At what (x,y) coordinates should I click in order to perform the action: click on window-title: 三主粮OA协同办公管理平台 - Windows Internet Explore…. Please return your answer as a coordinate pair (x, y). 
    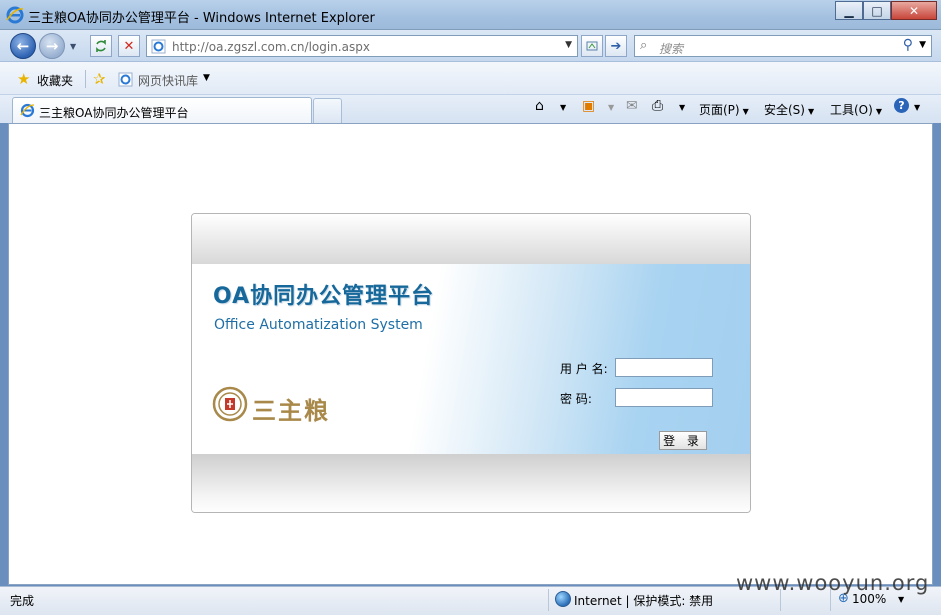
    Looking at the image, I should click on (201, 18).